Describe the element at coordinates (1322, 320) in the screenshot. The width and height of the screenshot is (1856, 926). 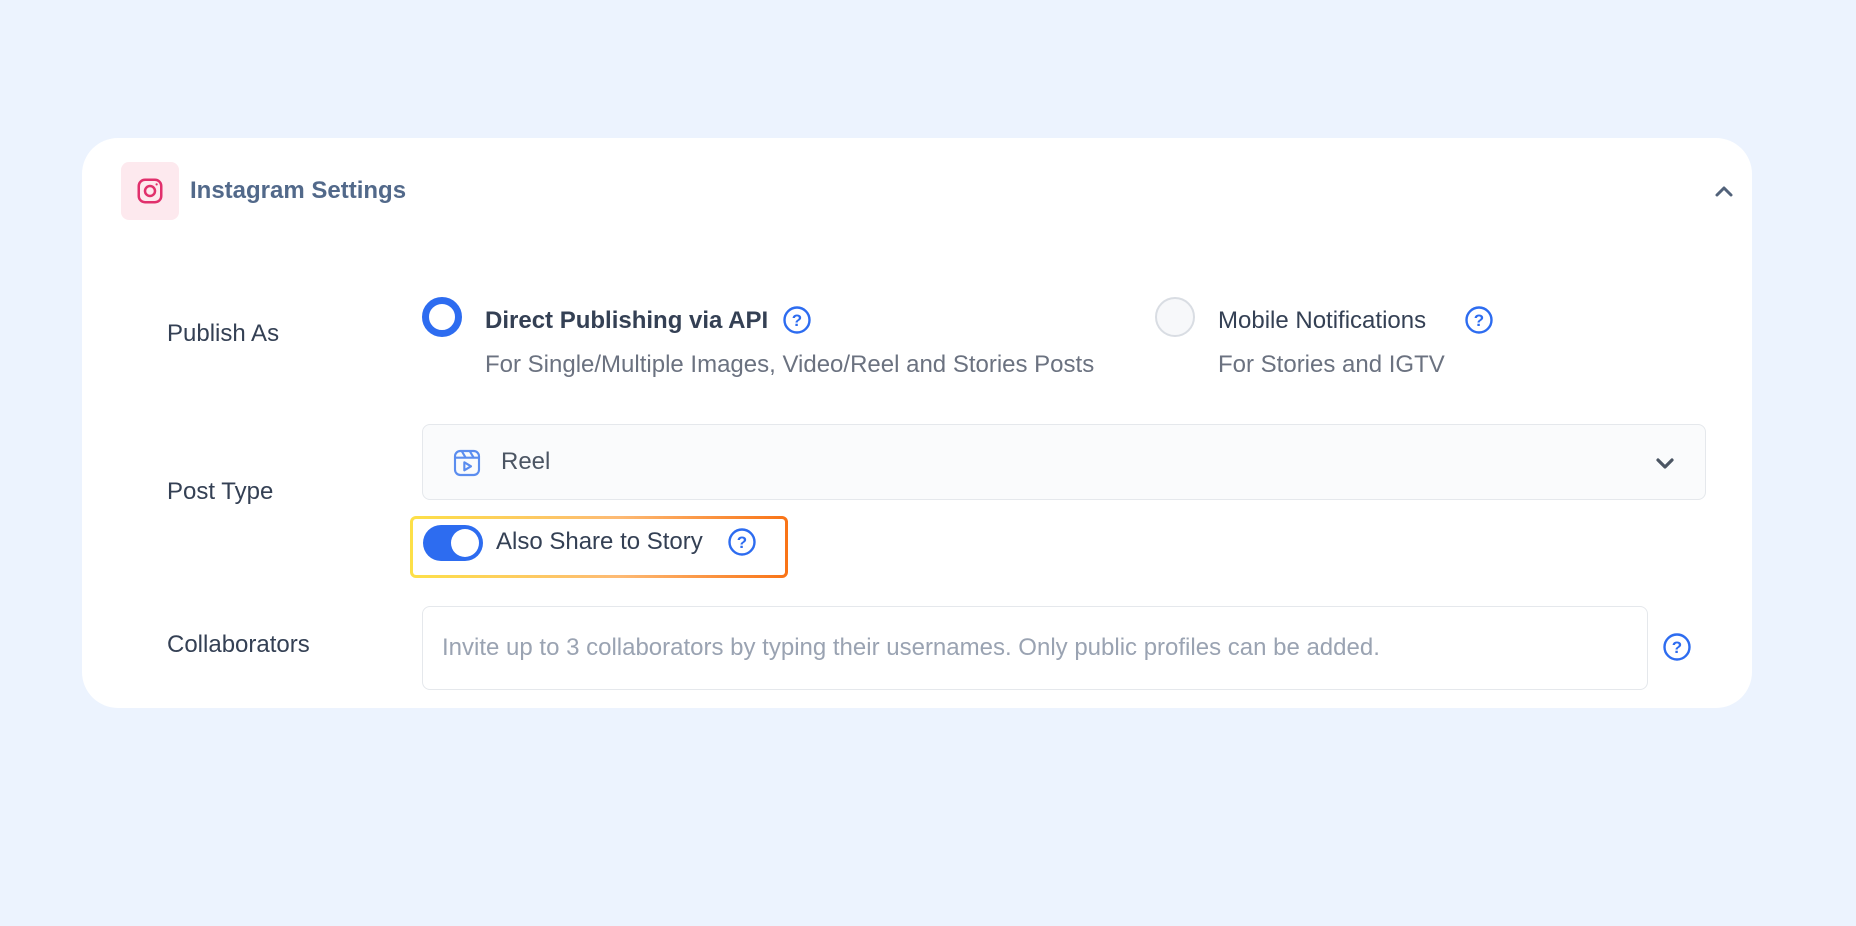
I see `mobile-notifications-title: Mobile Notifications` at that location.